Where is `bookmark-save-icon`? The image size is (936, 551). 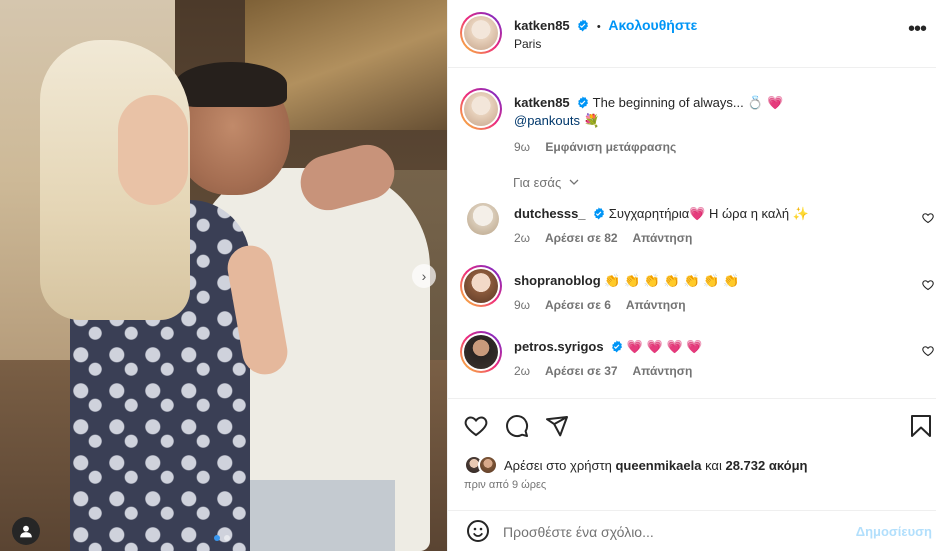
bookmark-save-icon is located at coordinates (921, 426).